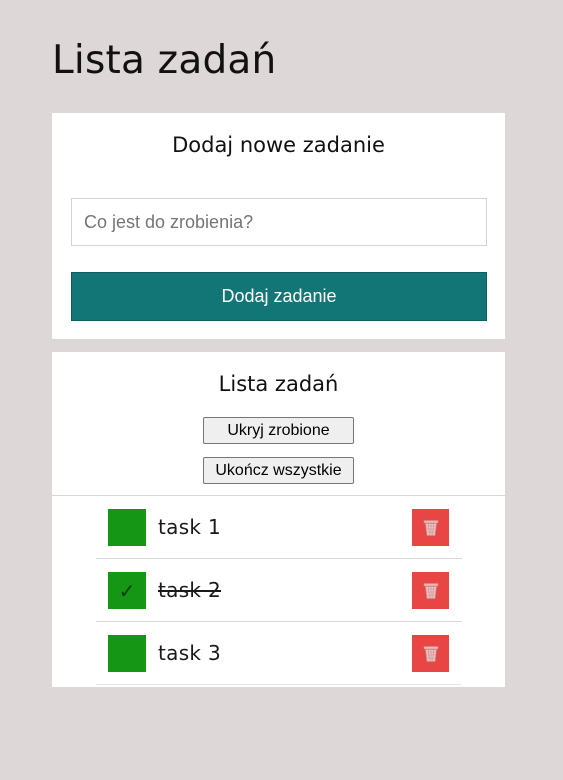 Image resolution: width=563 pixels, height=780 pixels. I want to click on task-item: task 1, so click(279, 527).